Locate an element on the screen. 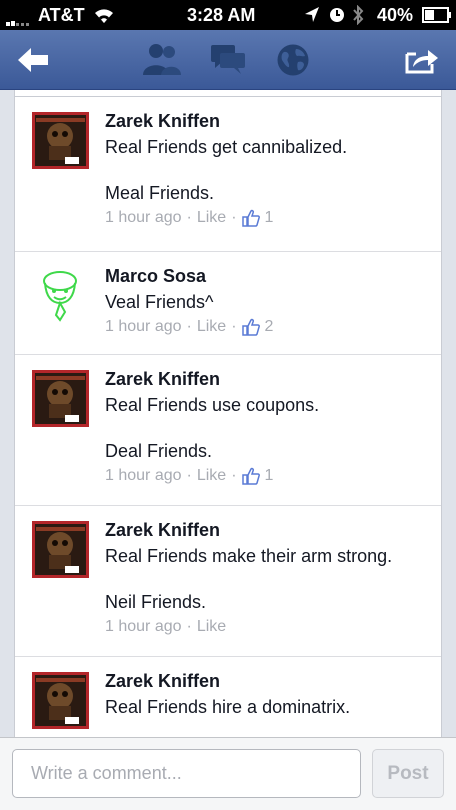 This screenshot has height=810, width=456. battery-icon is located at coordinates (437, 17).